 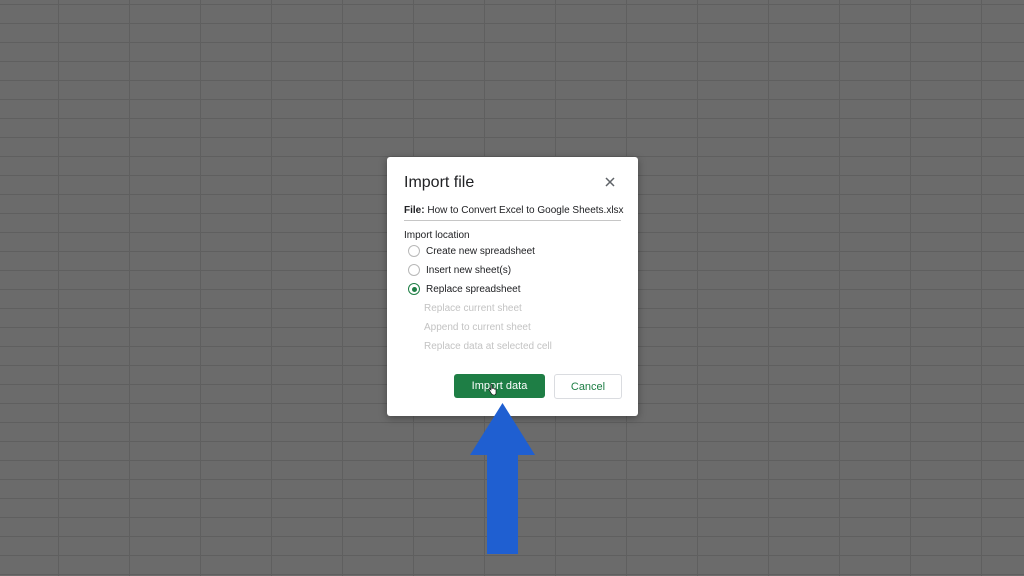 What do you see at coordinates (477, 327) in the screenshot?
I see `option-append-to-current-sheet-disabled: Append to current sheet` at bounding box center [477, 327].